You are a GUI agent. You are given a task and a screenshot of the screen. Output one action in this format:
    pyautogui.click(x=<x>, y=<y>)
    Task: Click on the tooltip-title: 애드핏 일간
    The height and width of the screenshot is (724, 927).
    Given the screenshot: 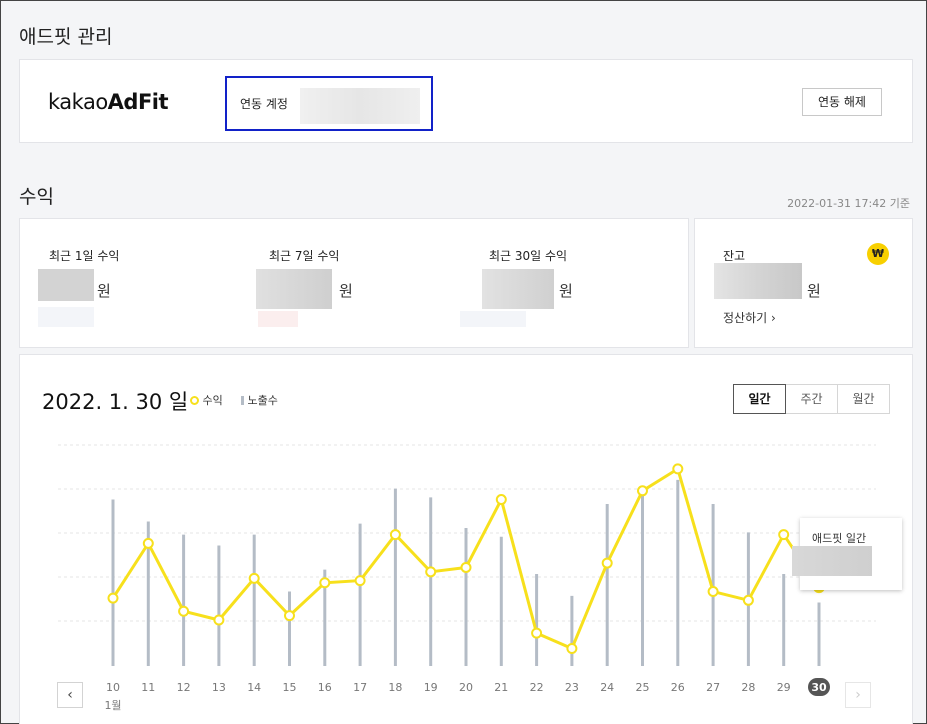 What is the action you would take?
    pyautogui.click(x=839, y=538)
    